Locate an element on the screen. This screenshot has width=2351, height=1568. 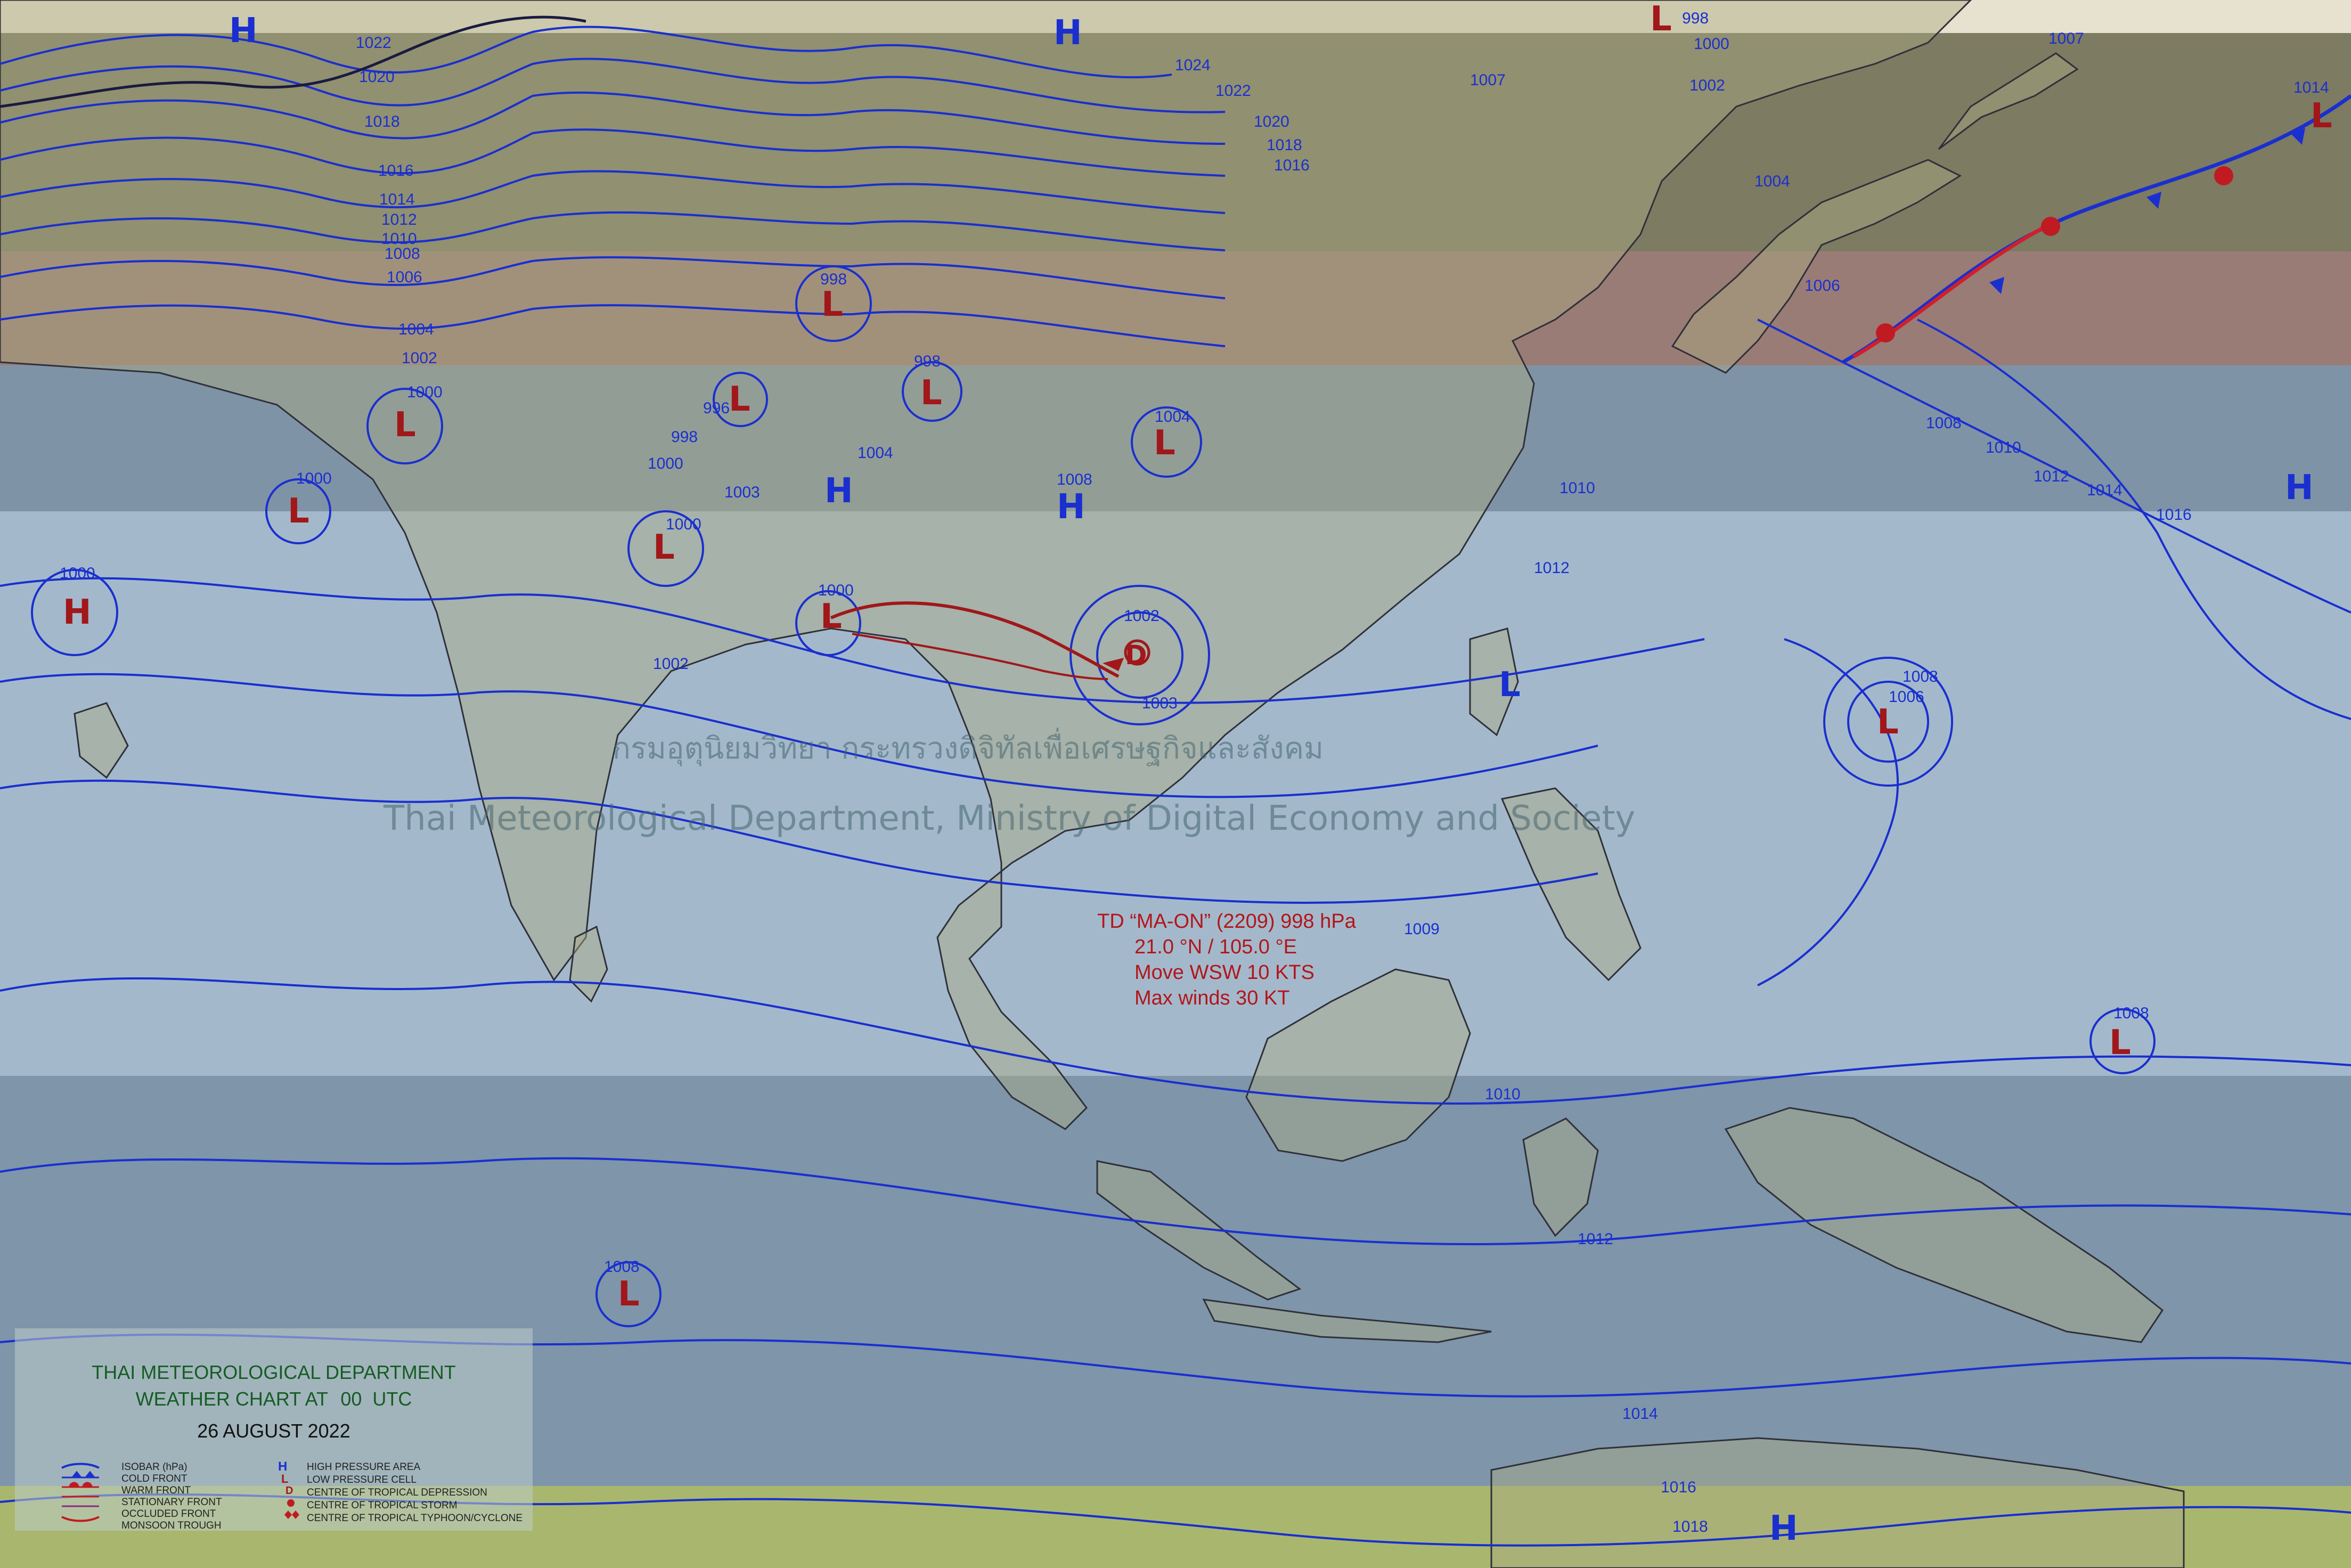
legend-chart-time-hour: 00 is located at coordinates (351, 1399).